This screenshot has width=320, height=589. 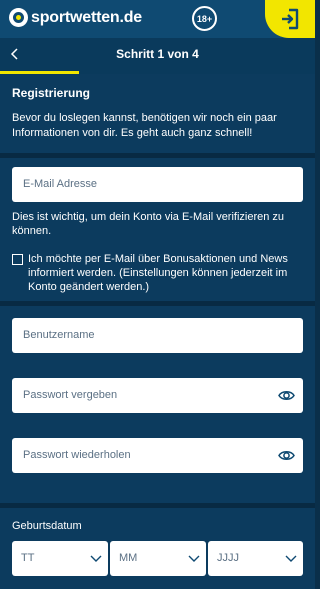 I want to click on password-repeat-placeholder: Passwort wiederholen, so click(x=77, y=455).